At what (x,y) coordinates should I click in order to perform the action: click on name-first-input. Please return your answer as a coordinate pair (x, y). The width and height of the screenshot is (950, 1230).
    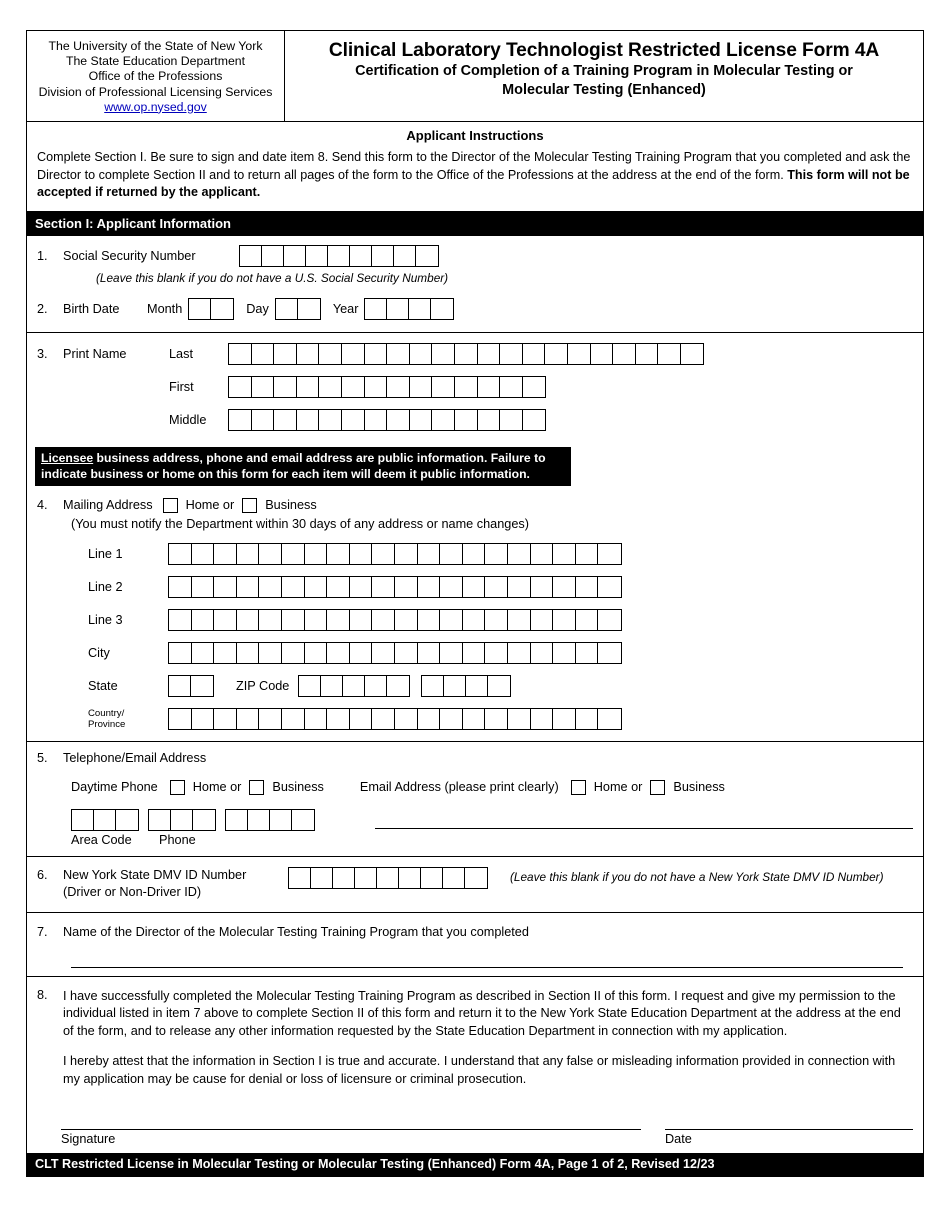
    Looking at the image, I should click on (387, 386).